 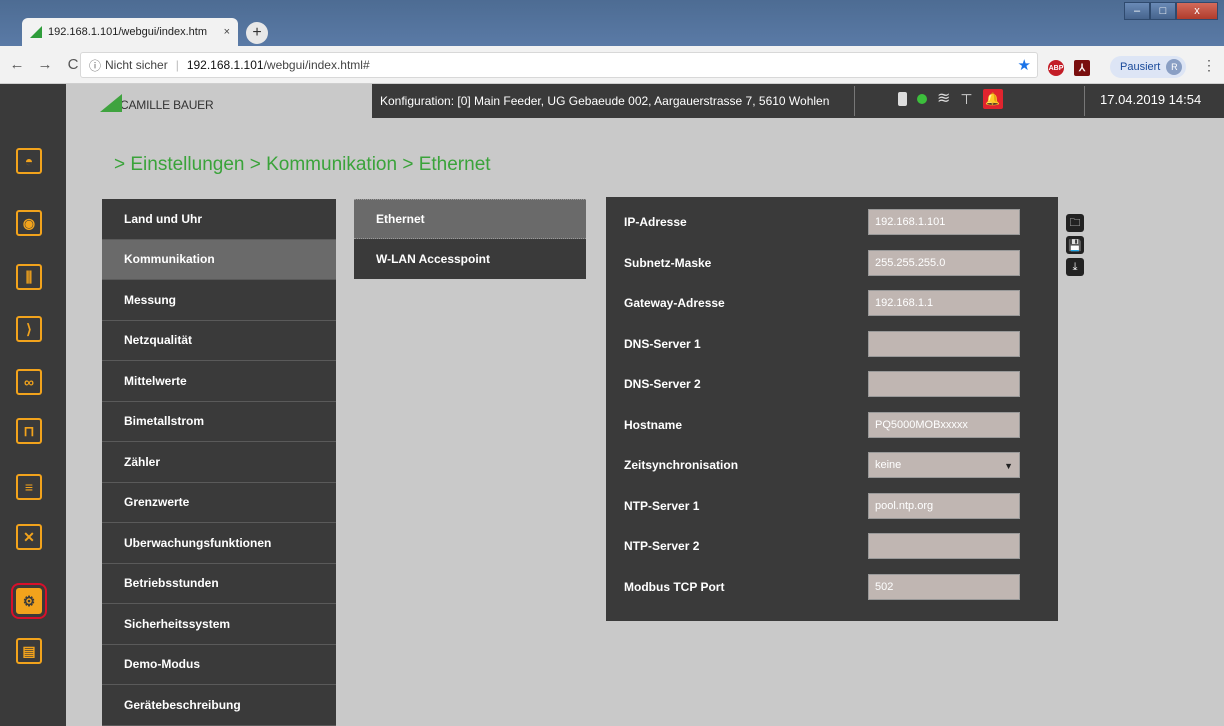 What do you see at coordinates (219, 624) in the screenshot?
I see `menu-item-sicherheitssystem: Sicherheitssystem` at bounding box center [219, 624].